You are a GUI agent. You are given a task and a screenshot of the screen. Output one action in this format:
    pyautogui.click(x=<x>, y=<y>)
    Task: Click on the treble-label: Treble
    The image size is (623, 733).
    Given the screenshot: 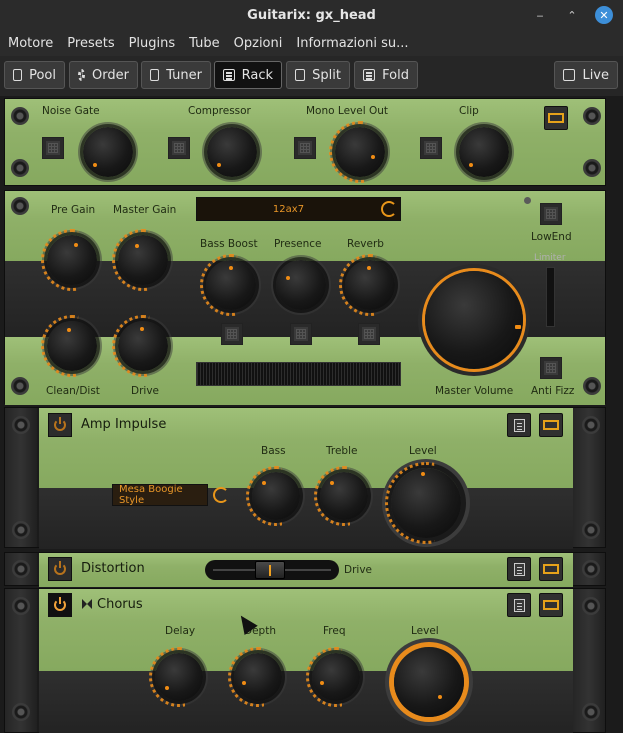 What is the action you would take?
    pyautogui.click(x=342, y=451)
    